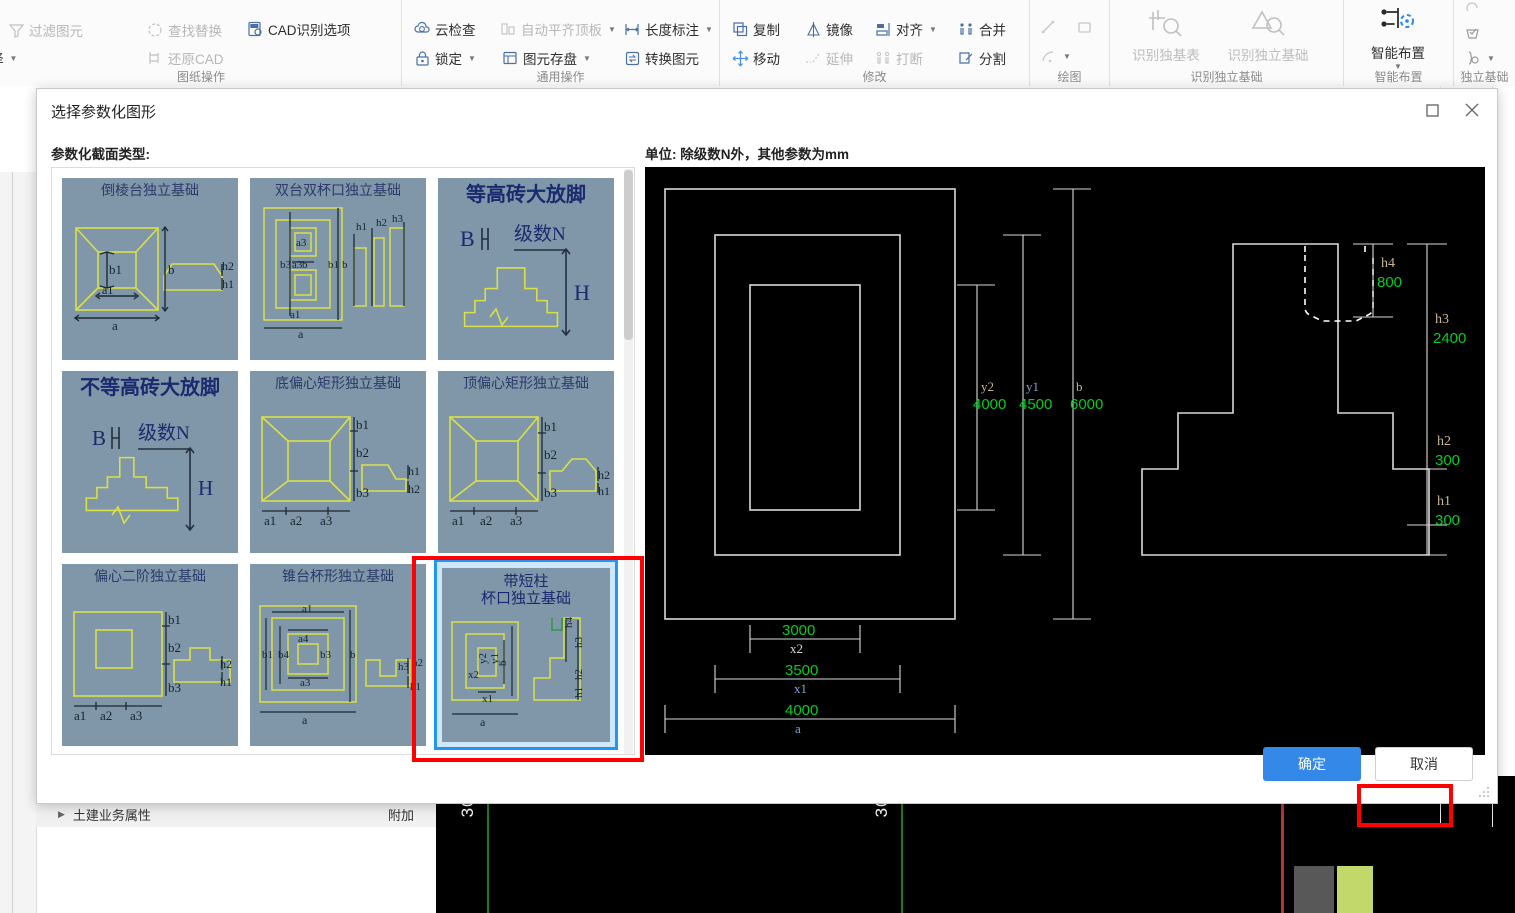  I want to click on close-button, so click(1472, 110).